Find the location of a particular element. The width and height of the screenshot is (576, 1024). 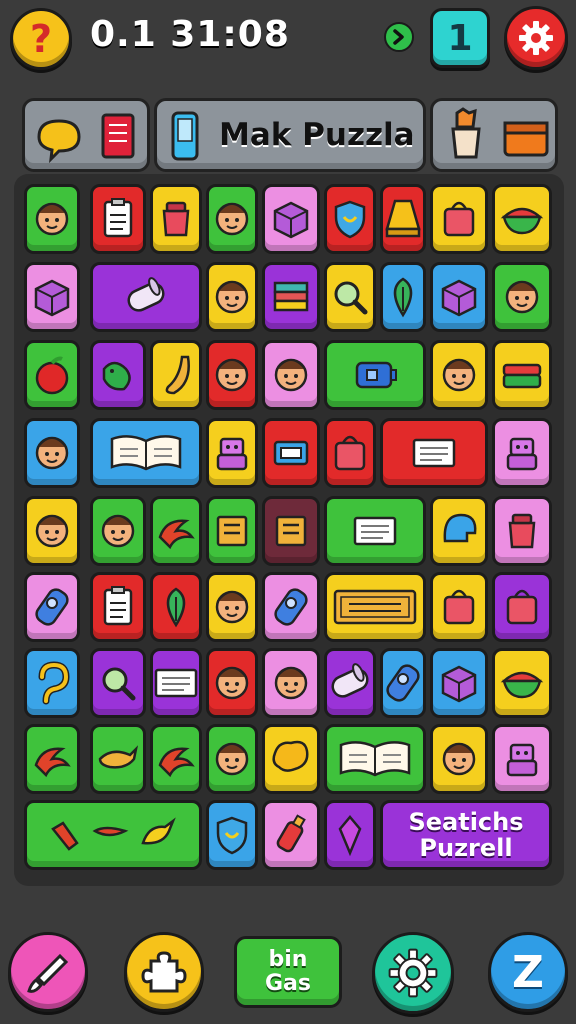

cake-icon is located at coordinates (522, 376).